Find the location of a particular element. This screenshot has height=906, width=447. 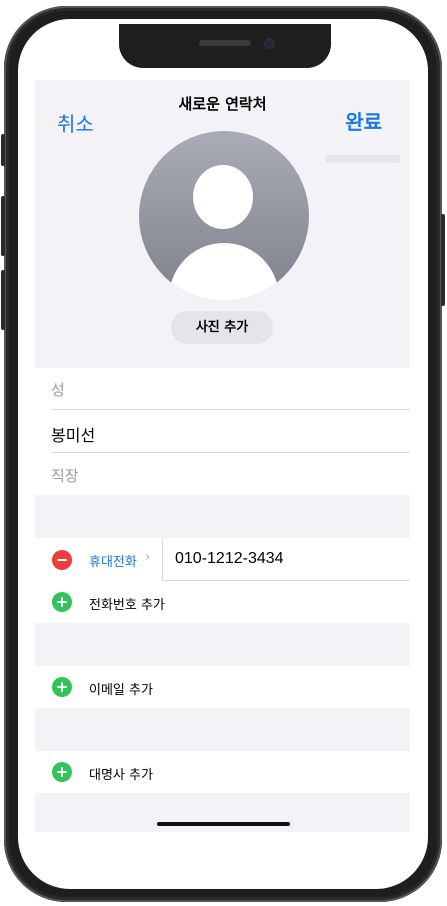

add-phone-icon is located at coordinates (62, 602).